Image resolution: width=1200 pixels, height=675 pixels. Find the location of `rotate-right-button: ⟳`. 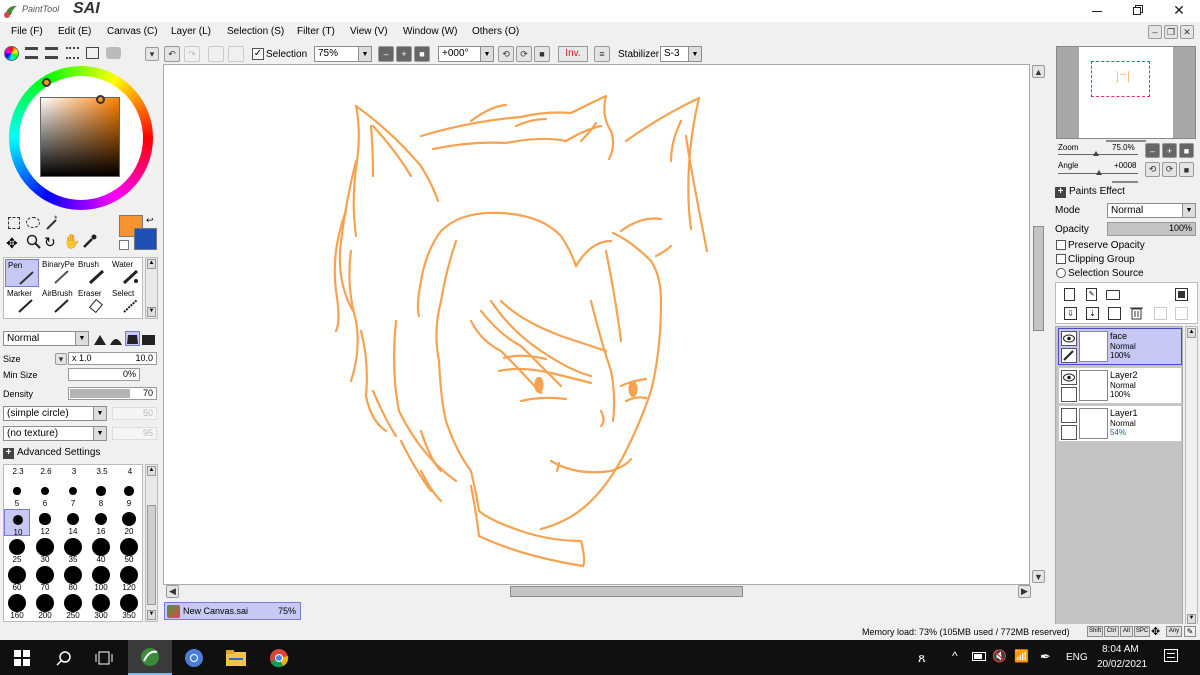

rotate-right-button: ⟳ is located at coordinates (524, 54).